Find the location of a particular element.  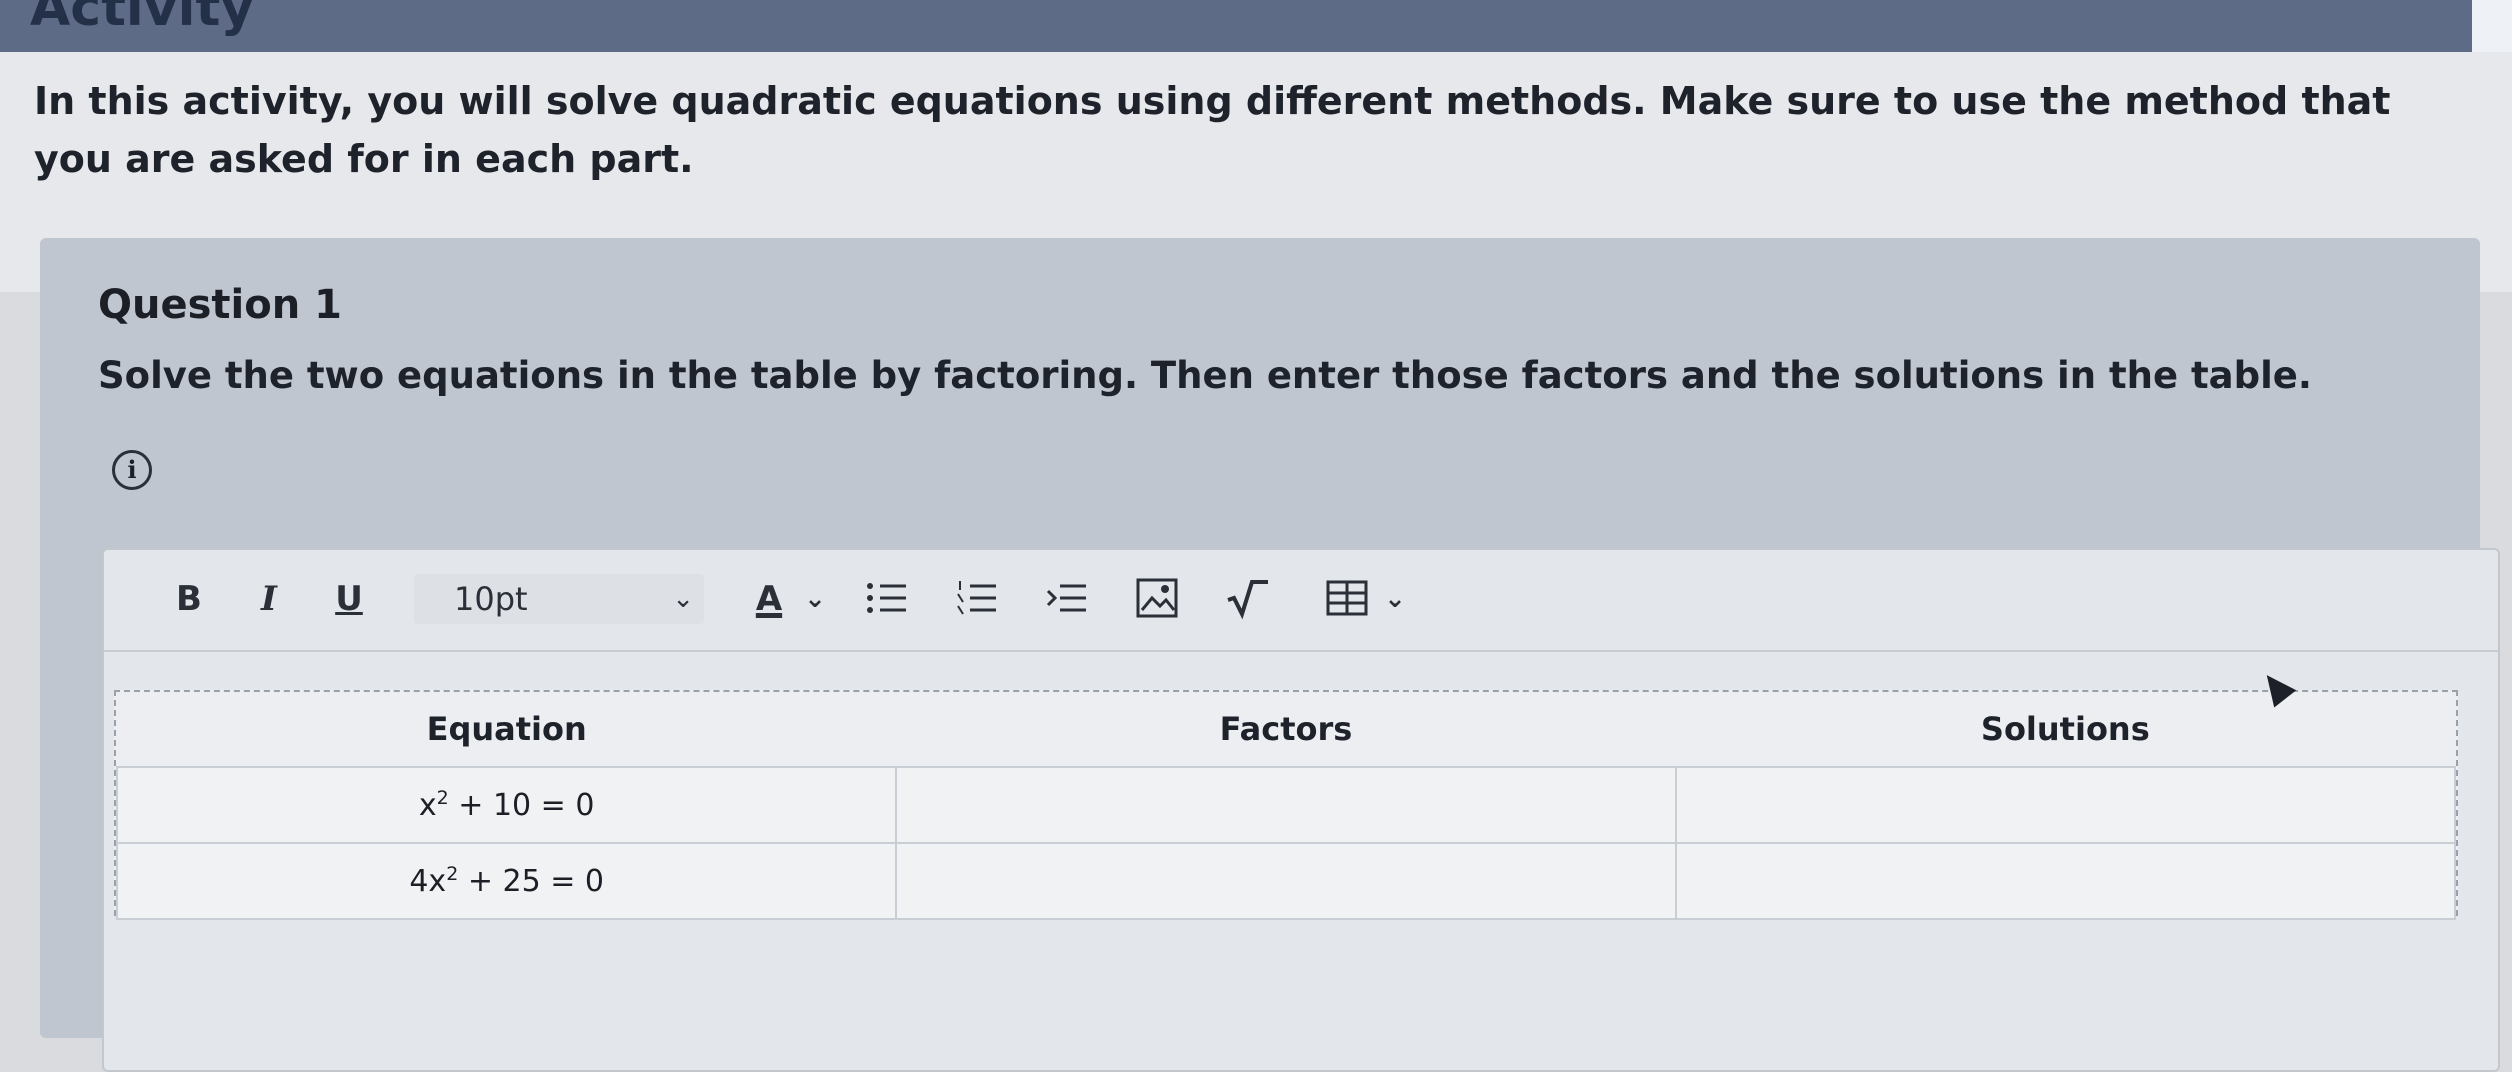

activity-title: Activity is located at coordinates (142, 19).